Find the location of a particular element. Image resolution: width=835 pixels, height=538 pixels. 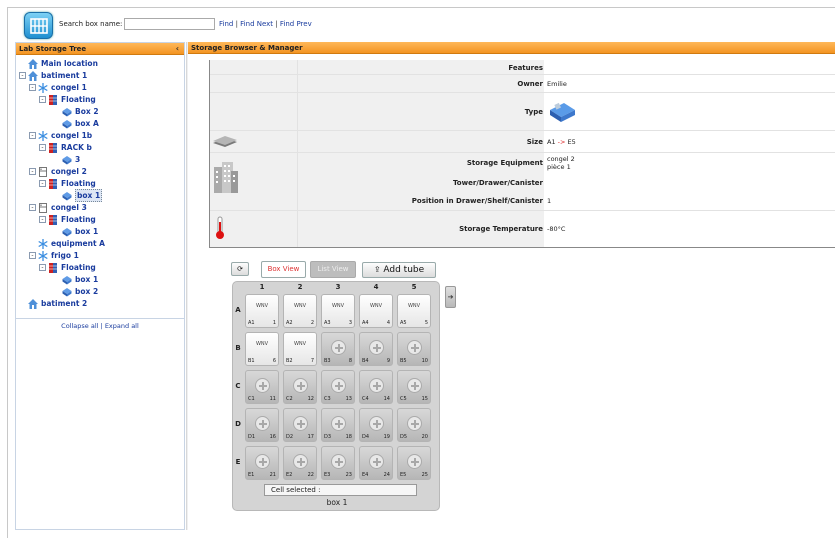

empty-cell: D1 16 is located at coordinates (262, 425).